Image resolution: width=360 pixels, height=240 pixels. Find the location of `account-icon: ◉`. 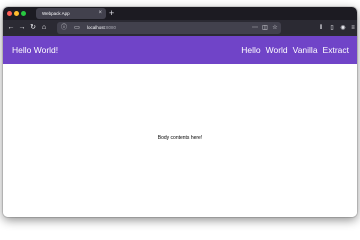

account-icon: ◉ is located at coordinates (343, 28).